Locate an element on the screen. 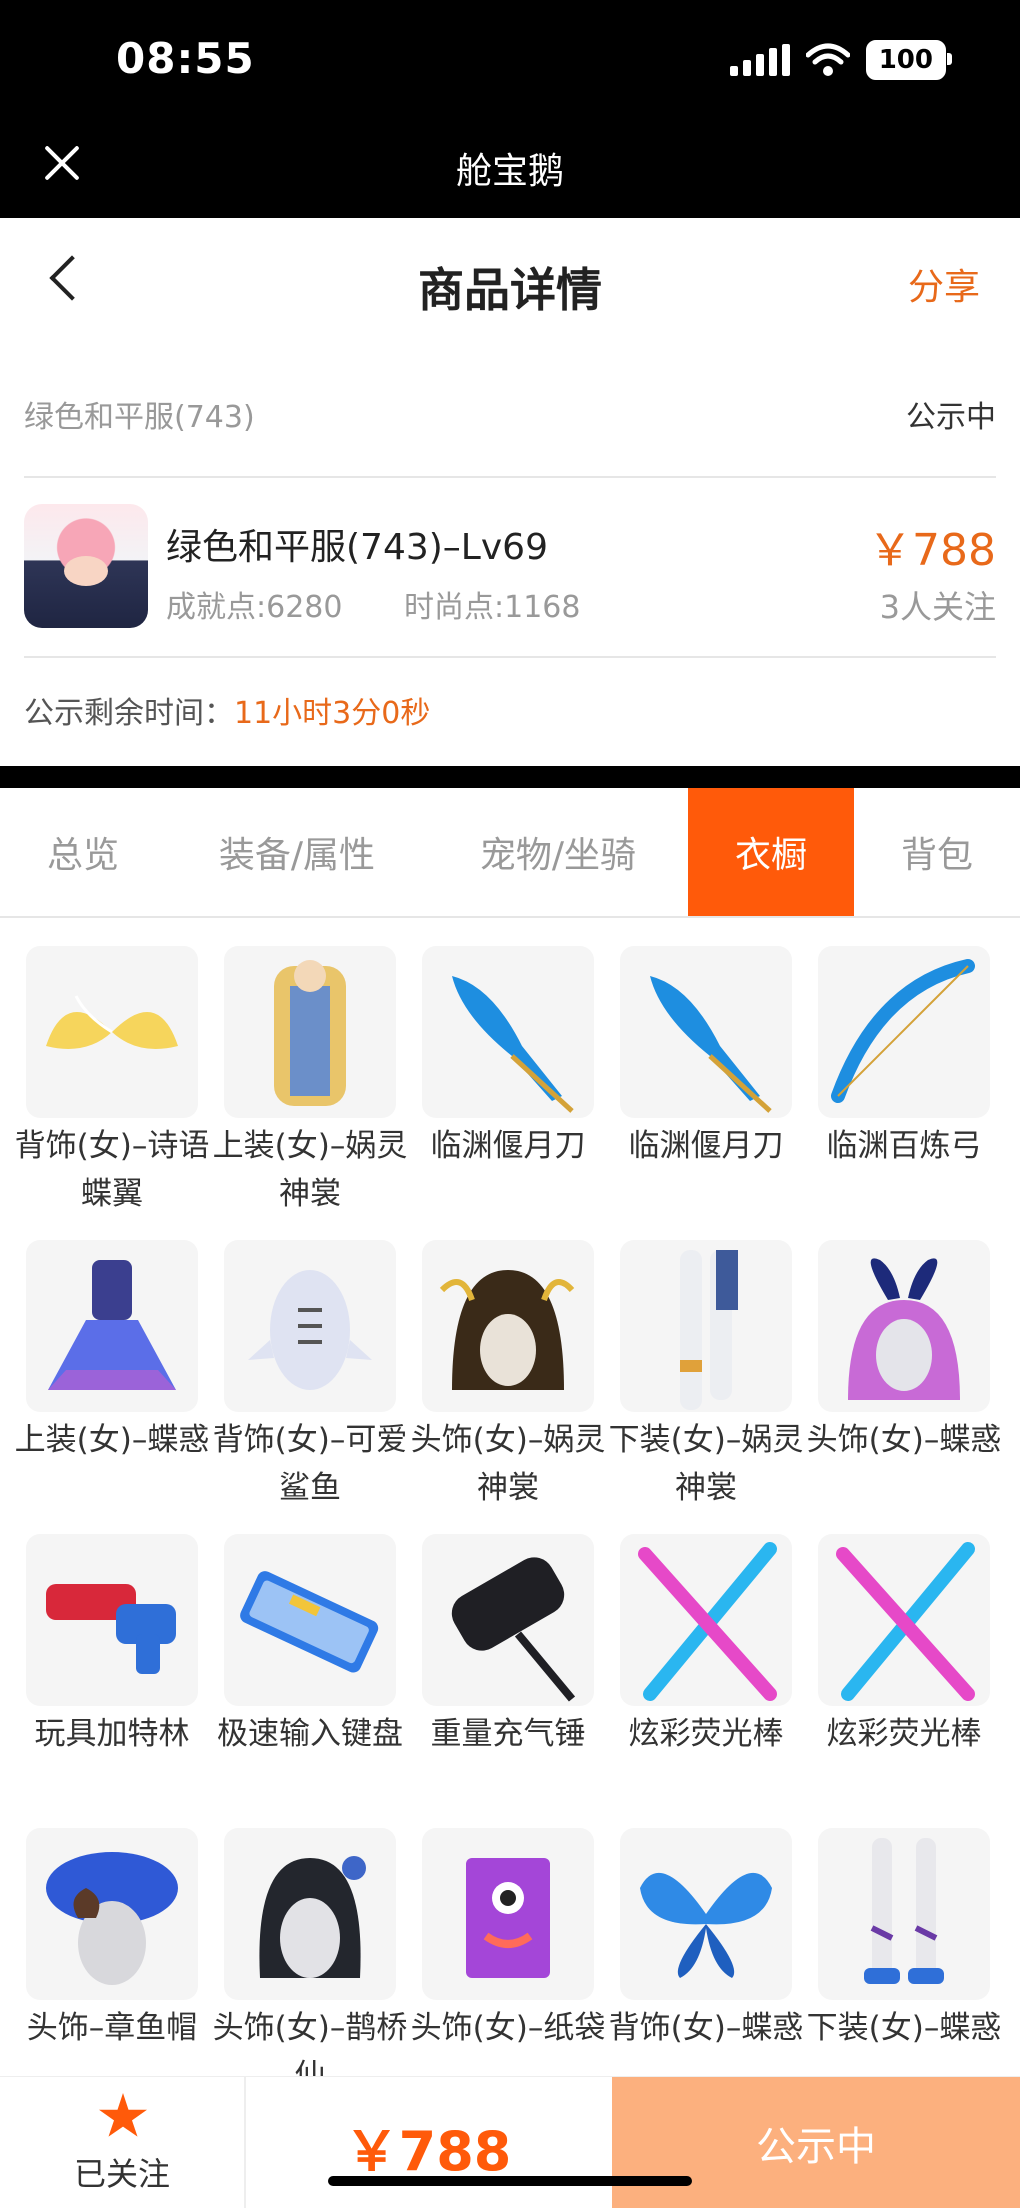 The width and height of the screenshot is (1020, 2208). battery-icon: 100 is located at coordinates (909, 60).